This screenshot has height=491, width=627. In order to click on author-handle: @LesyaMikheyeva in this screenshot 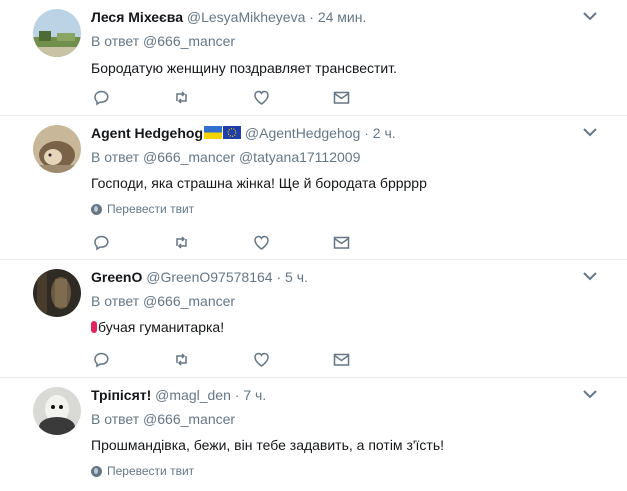, I will do `click(246, 17)`.